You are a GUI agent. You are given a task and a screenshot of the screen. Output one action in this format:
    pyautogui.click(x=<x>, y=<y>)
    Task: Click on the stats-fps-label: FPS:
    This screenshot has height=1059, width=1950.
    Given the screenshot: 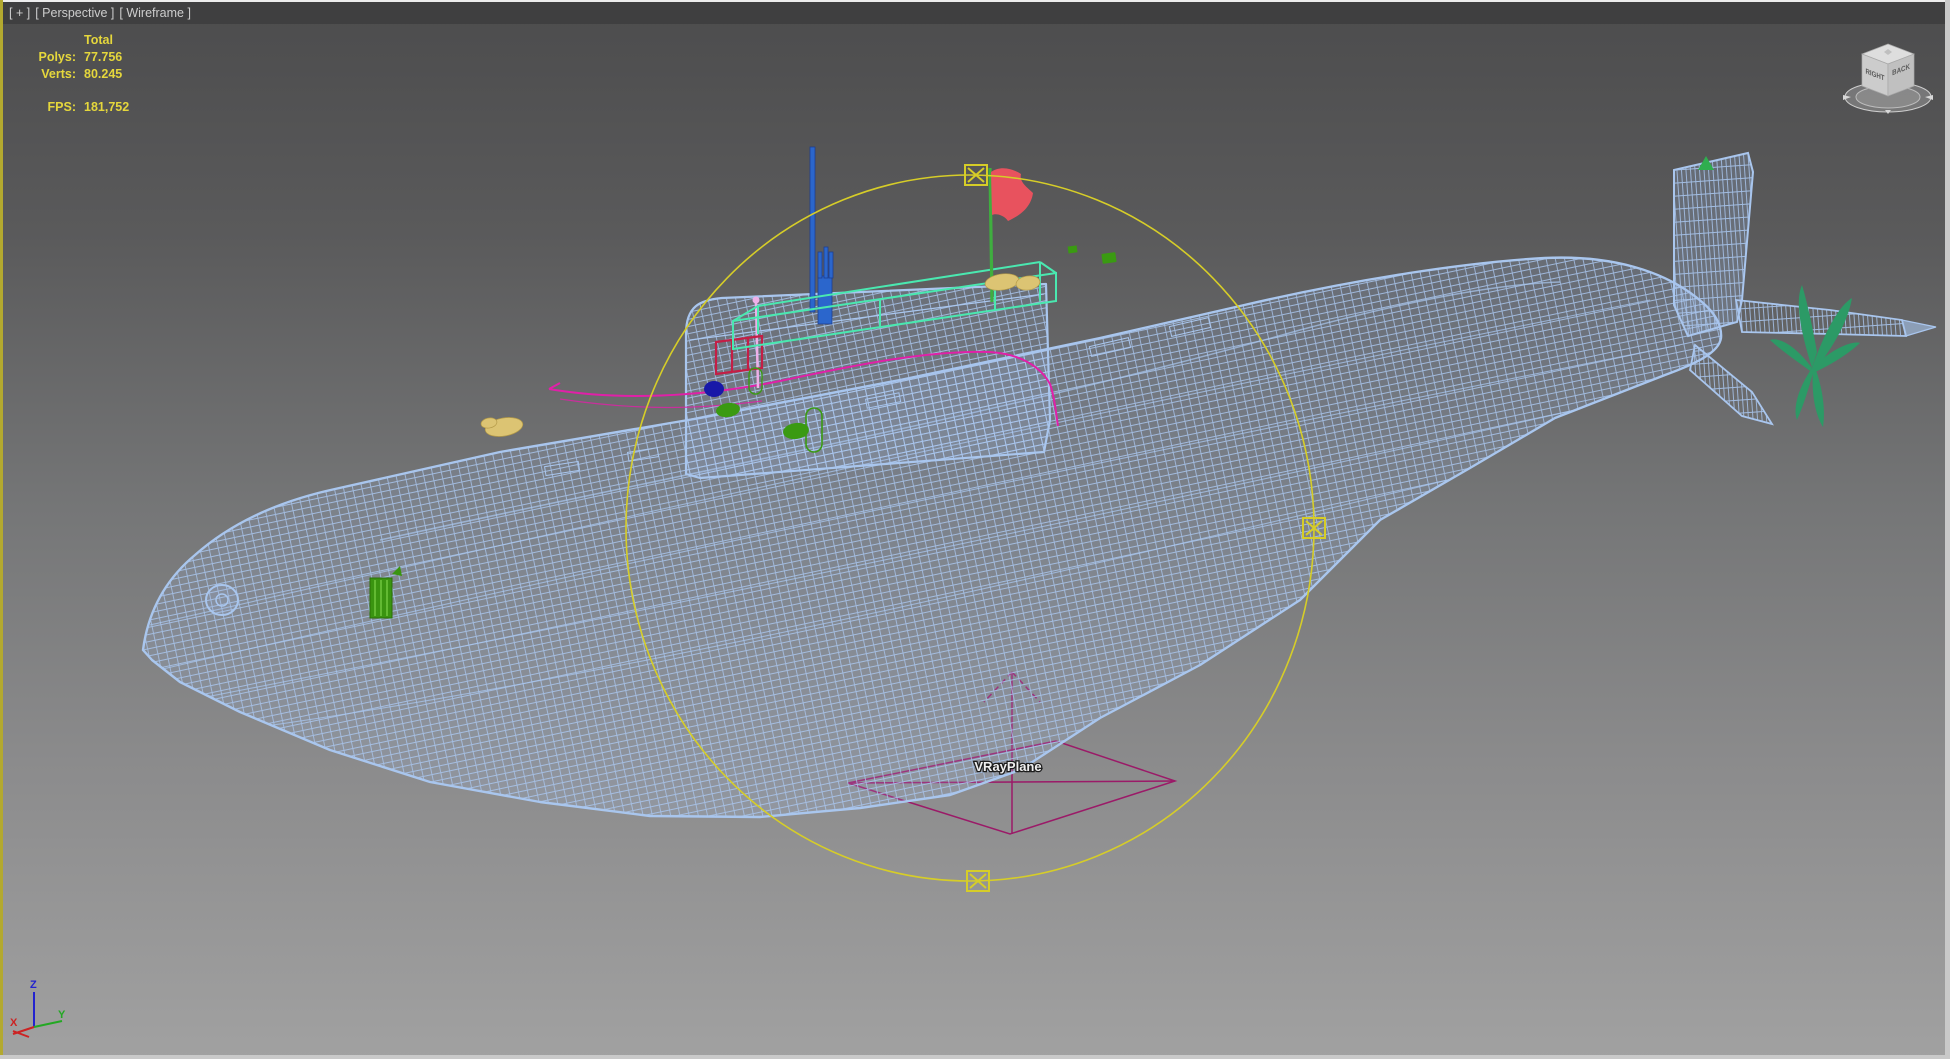 What is the action you would take?
    pyautogui.click(x=61, y=107)
    